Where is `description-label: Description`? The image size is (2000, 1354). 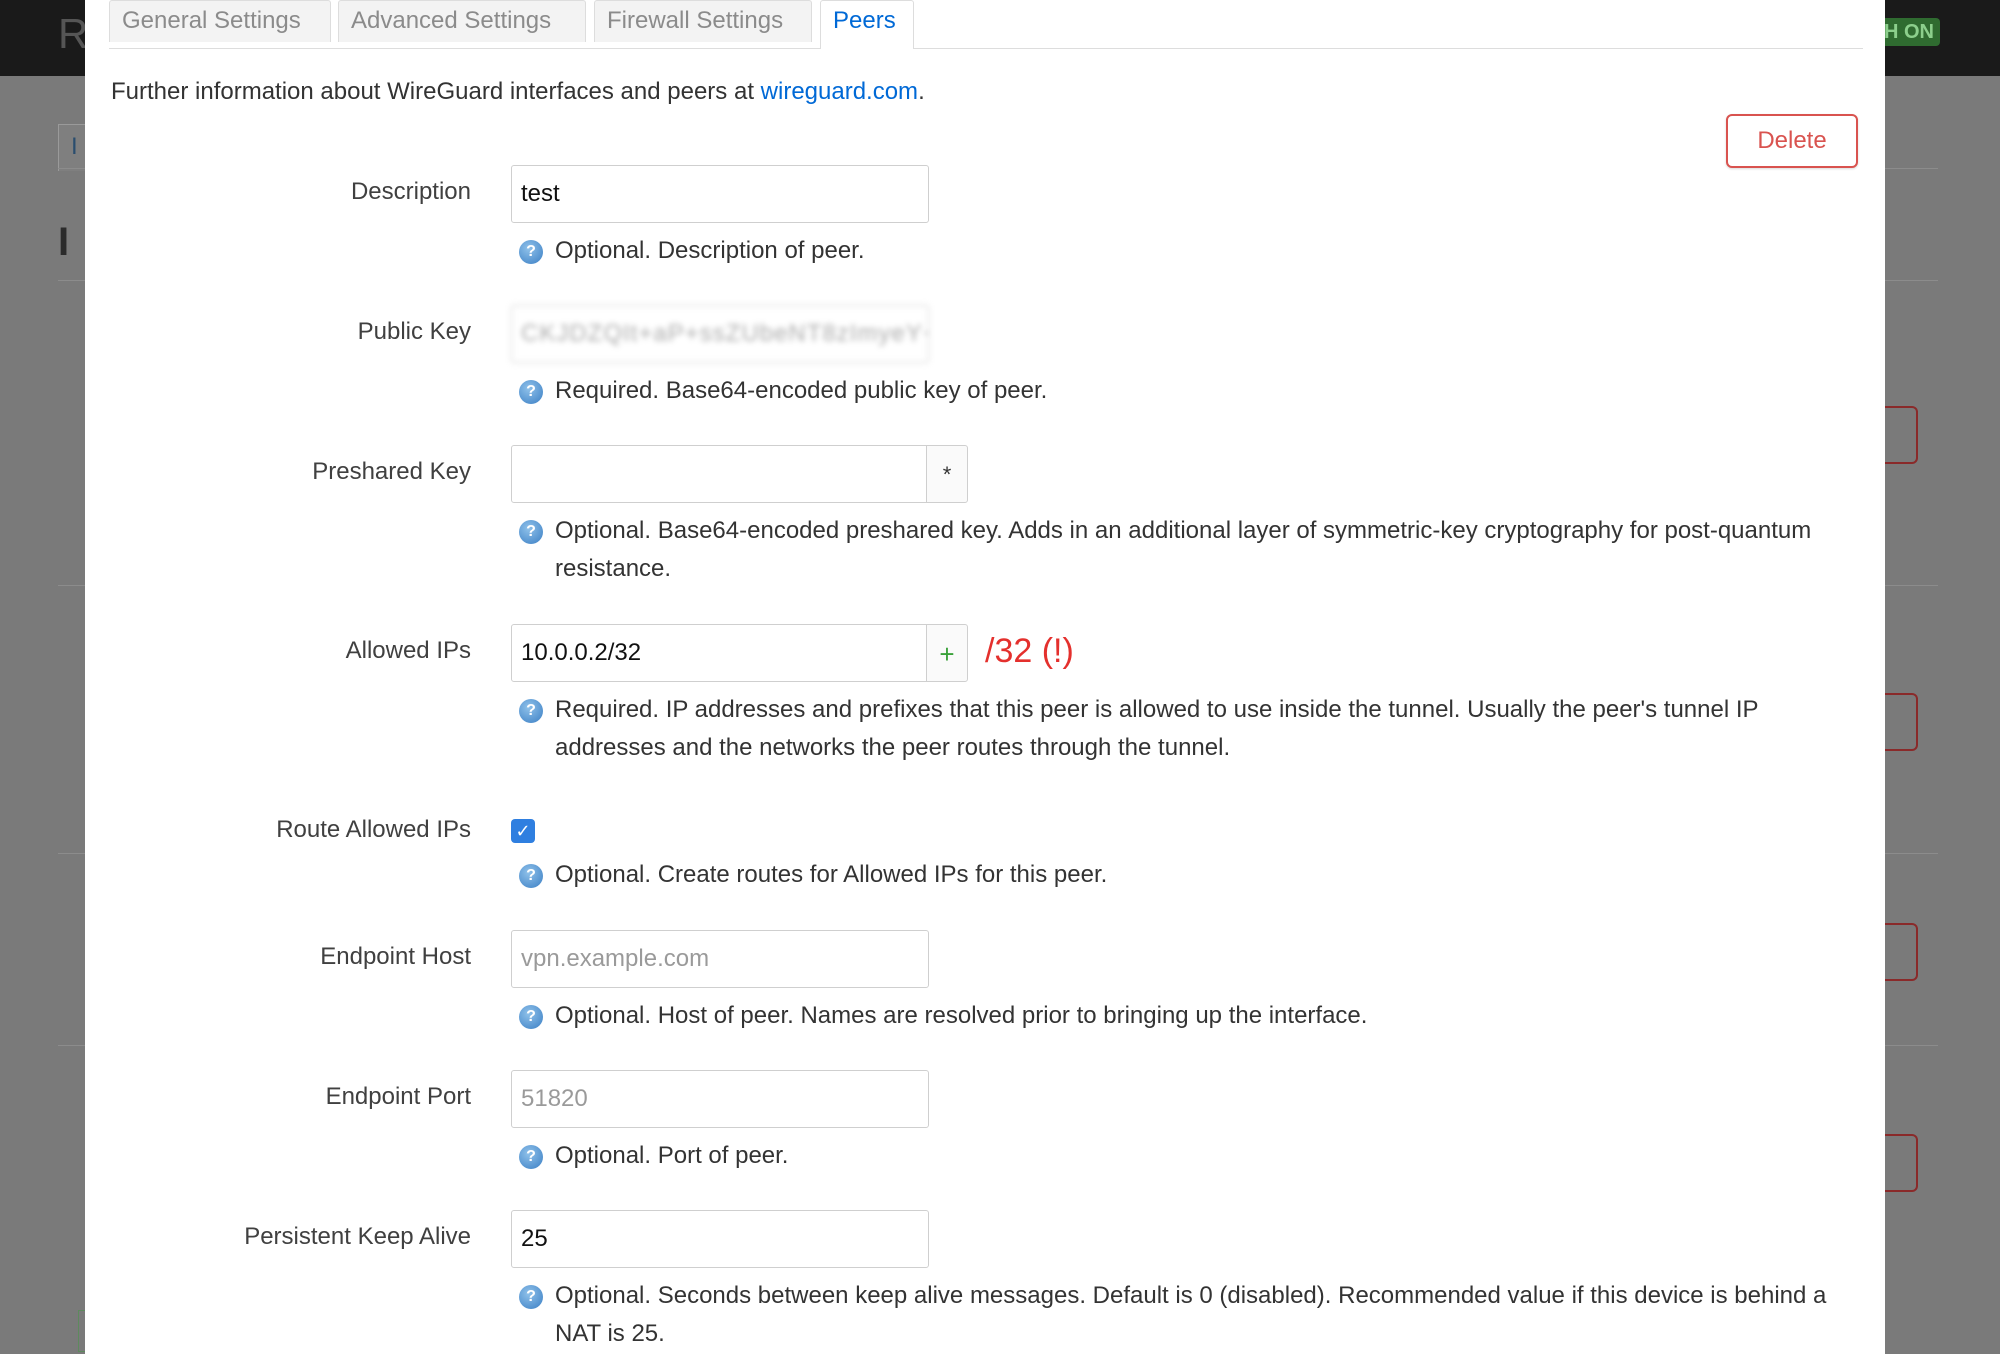 description-label: Description is located at coordinates (410, 191).